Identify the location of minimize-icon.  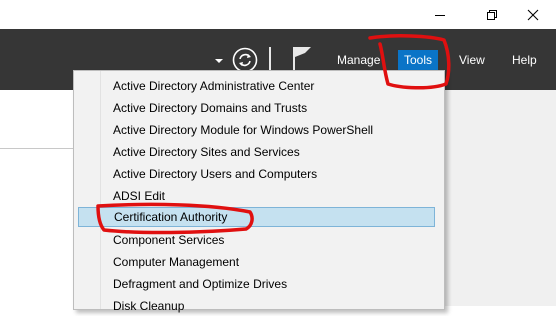
(440, 15).